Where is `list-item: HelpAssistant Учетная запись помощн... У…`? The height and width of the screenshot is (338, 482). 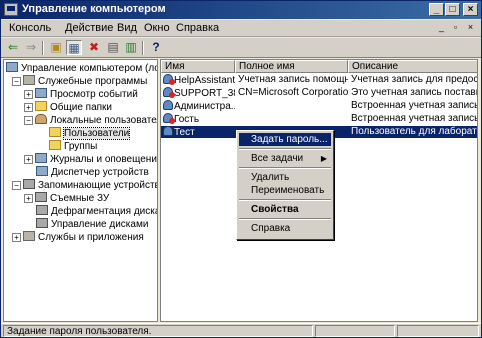 list-item: HelpAssistant Учетная запись помощн... У… is located at coordinates (319, 80).